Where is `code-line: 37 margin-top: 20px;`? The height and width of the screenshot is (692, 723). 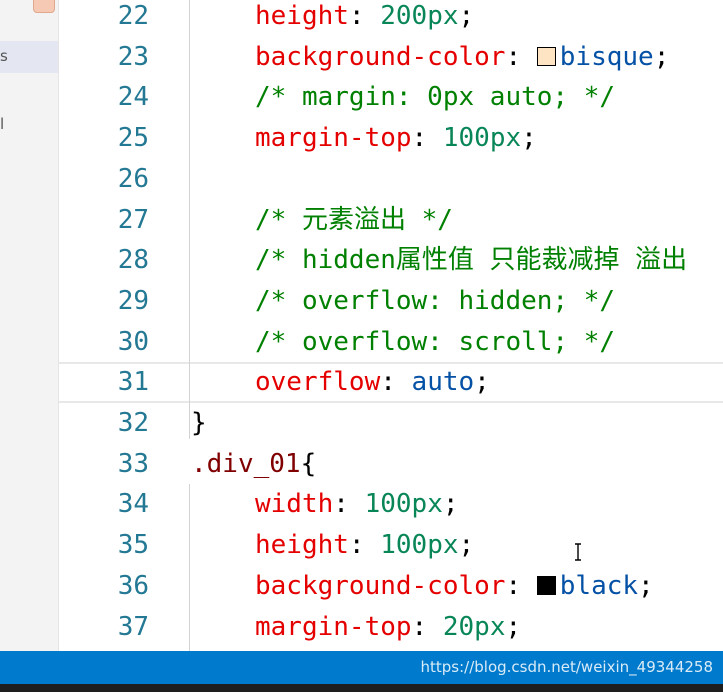
code-line: 37 margin-top: 20px; is located at coordinates (391, 627).